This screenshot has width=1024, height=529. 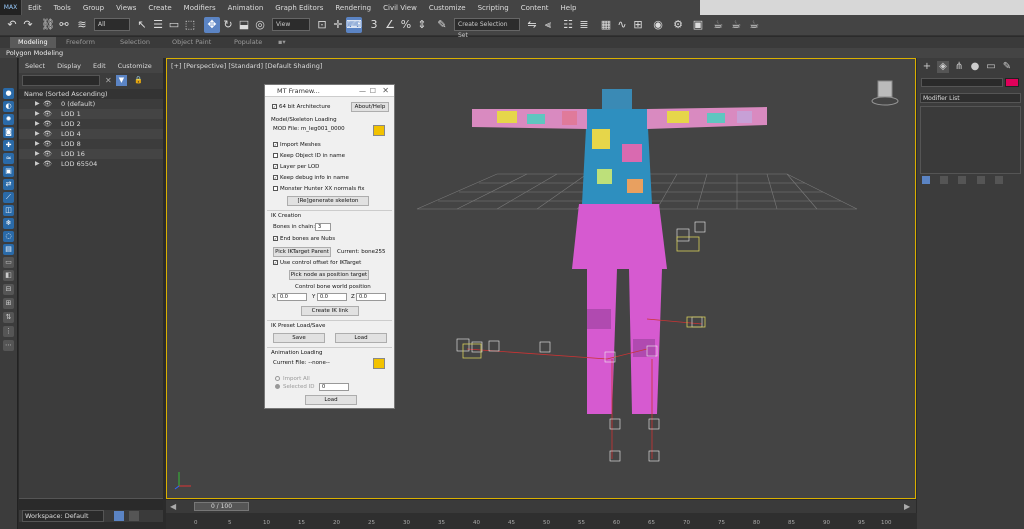 I want to click on list-item: ▶ 👁 LOD 65504, so click(x=91, y=164).